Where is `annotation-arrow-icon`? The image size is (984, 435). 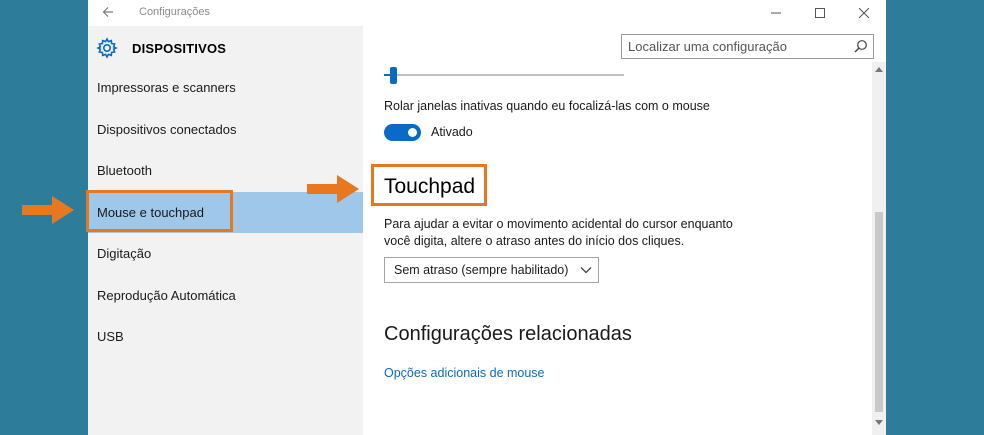
annotation-arrow-icon is located at coordinates (48, 210).